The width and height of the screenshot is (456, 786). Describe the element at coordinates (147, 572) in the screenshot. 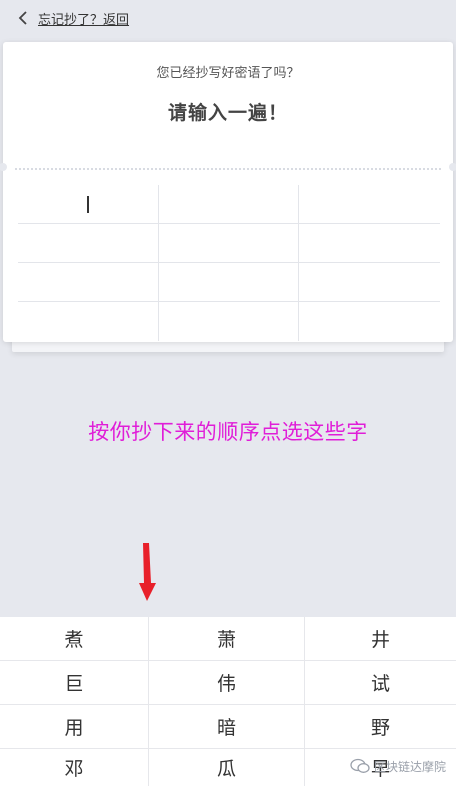

I see `down-arrow-icon` at that location.